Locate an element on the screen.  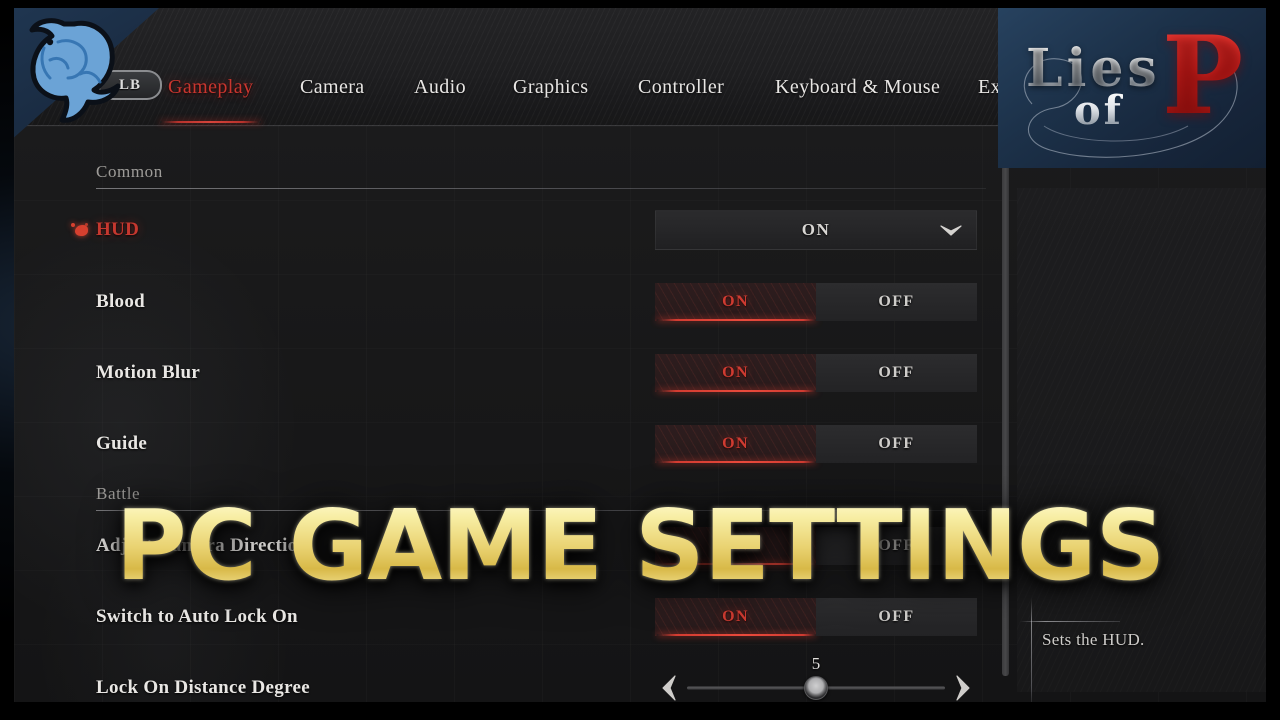
blue-creature-icon is located at coordinates (75, 70).